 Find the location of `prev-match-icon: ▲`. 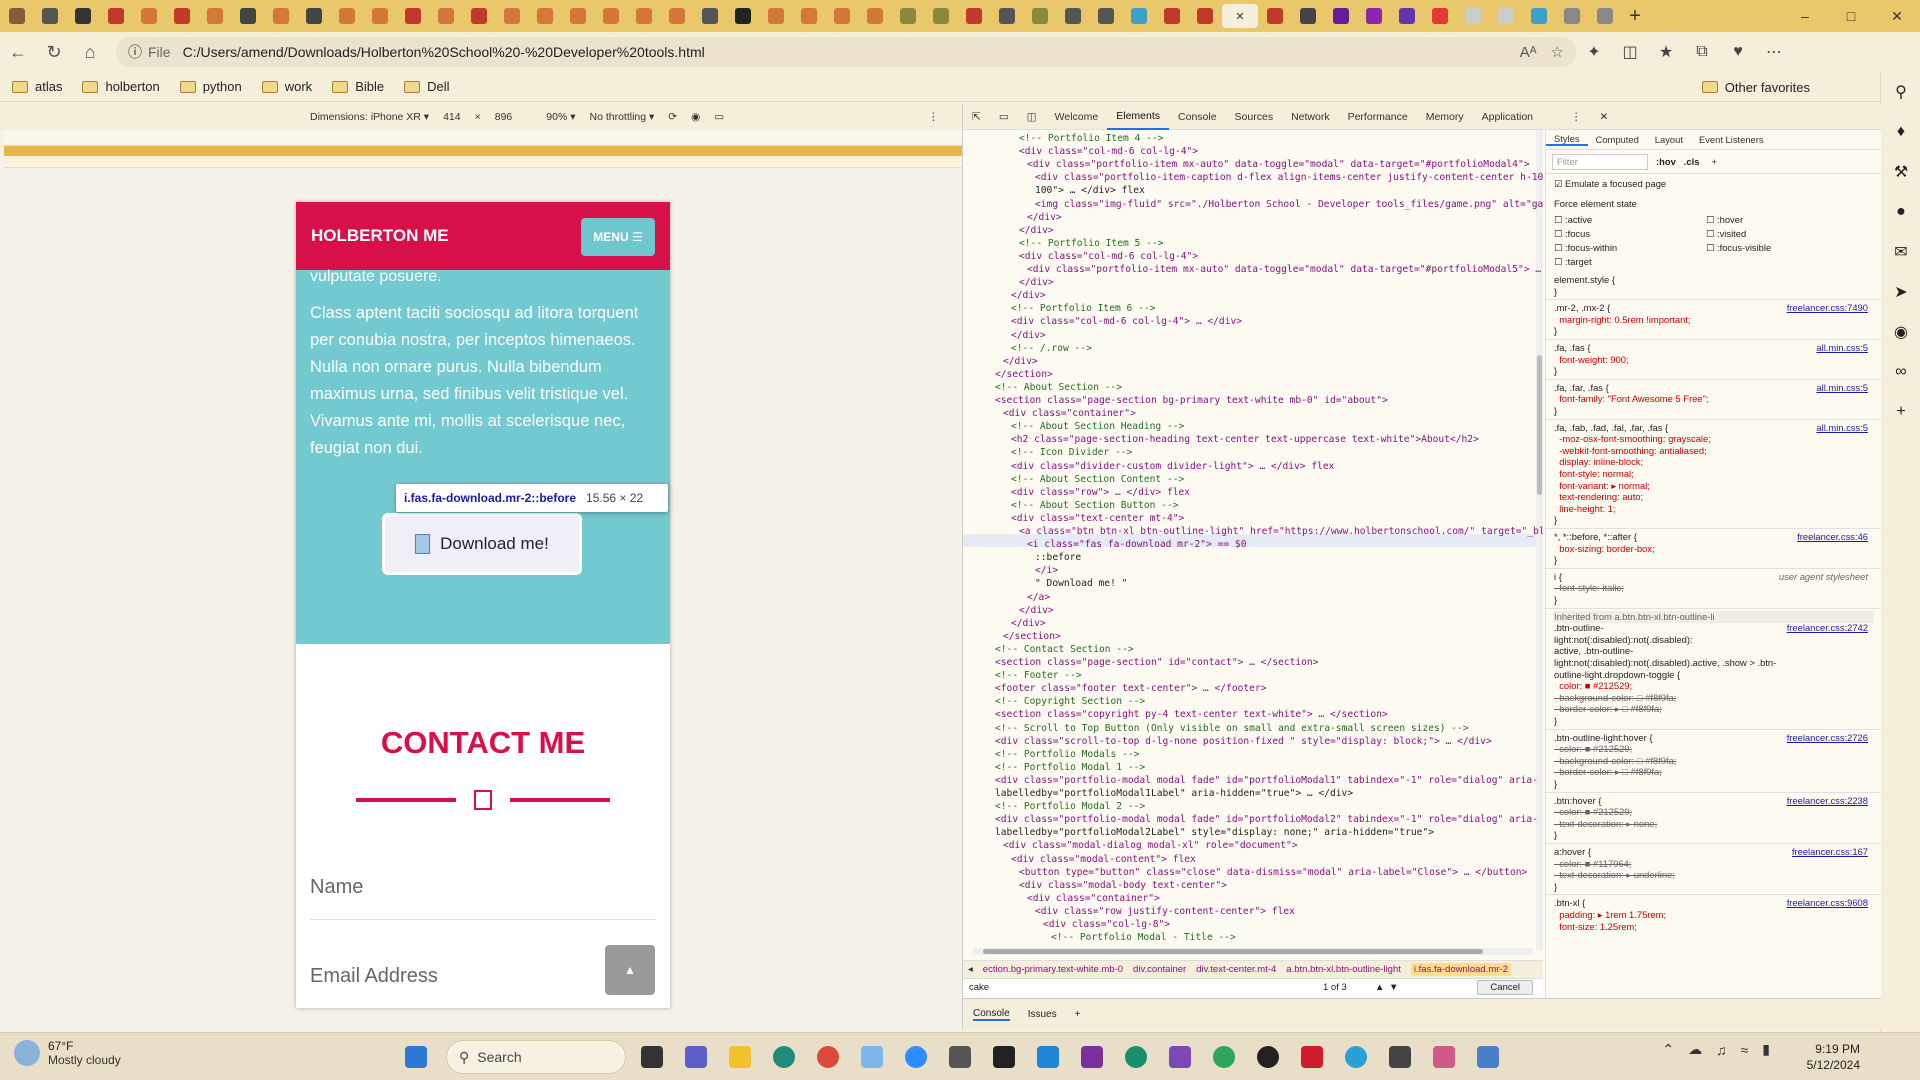

prev-match-icon: ▲ is located at coordinates (1379, 987).